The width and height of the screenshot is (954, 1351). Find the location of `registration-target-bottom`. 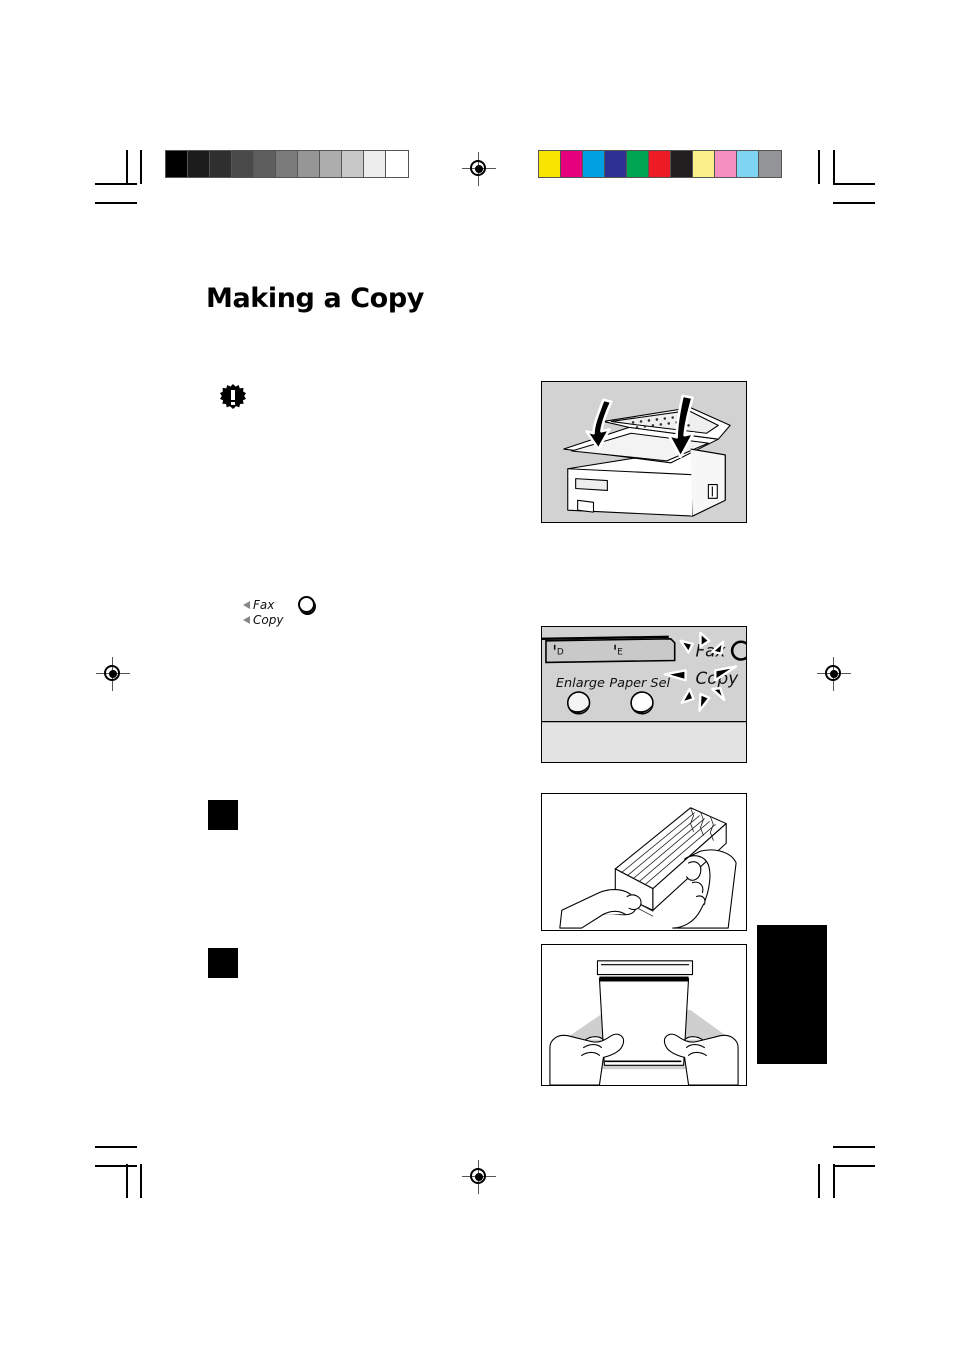

registration-target-bottom is located at coordinates (479, 1177).